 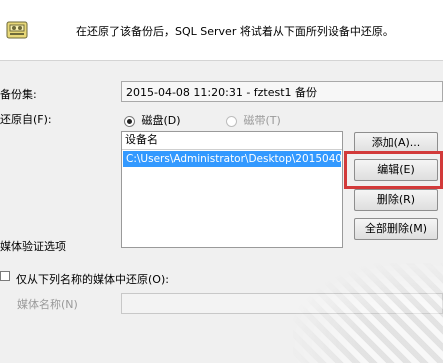 I want to click on remove-all-button: 全部删除(M), so click(x=396, y=229).